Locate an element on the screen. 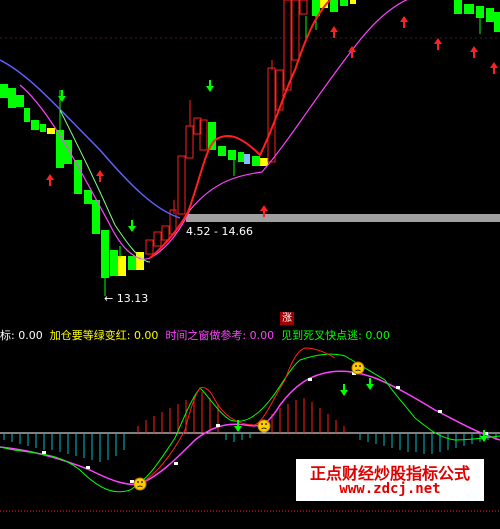  support-band is located at coordinates (343, 218).